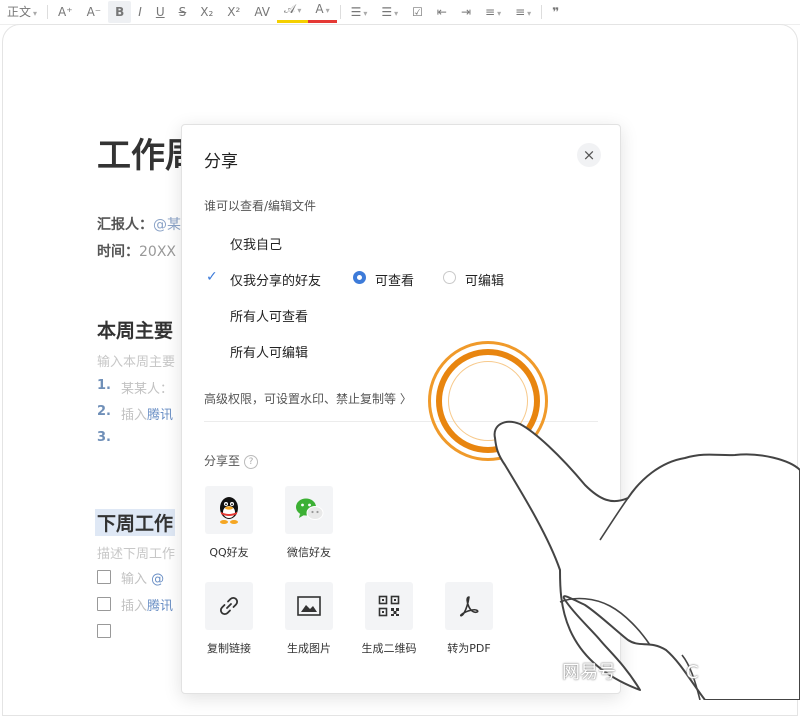 The height and width of the screenshot is (716, 800). Describe the element at coordinates (630, 672) in the screenshot. I see `watermark: 网易号 C` at that location.